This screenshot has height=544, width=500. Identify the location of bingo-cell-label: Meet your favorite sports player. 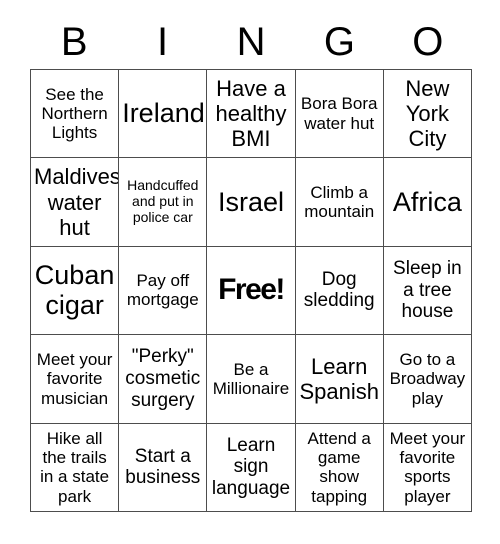
(427, 467).